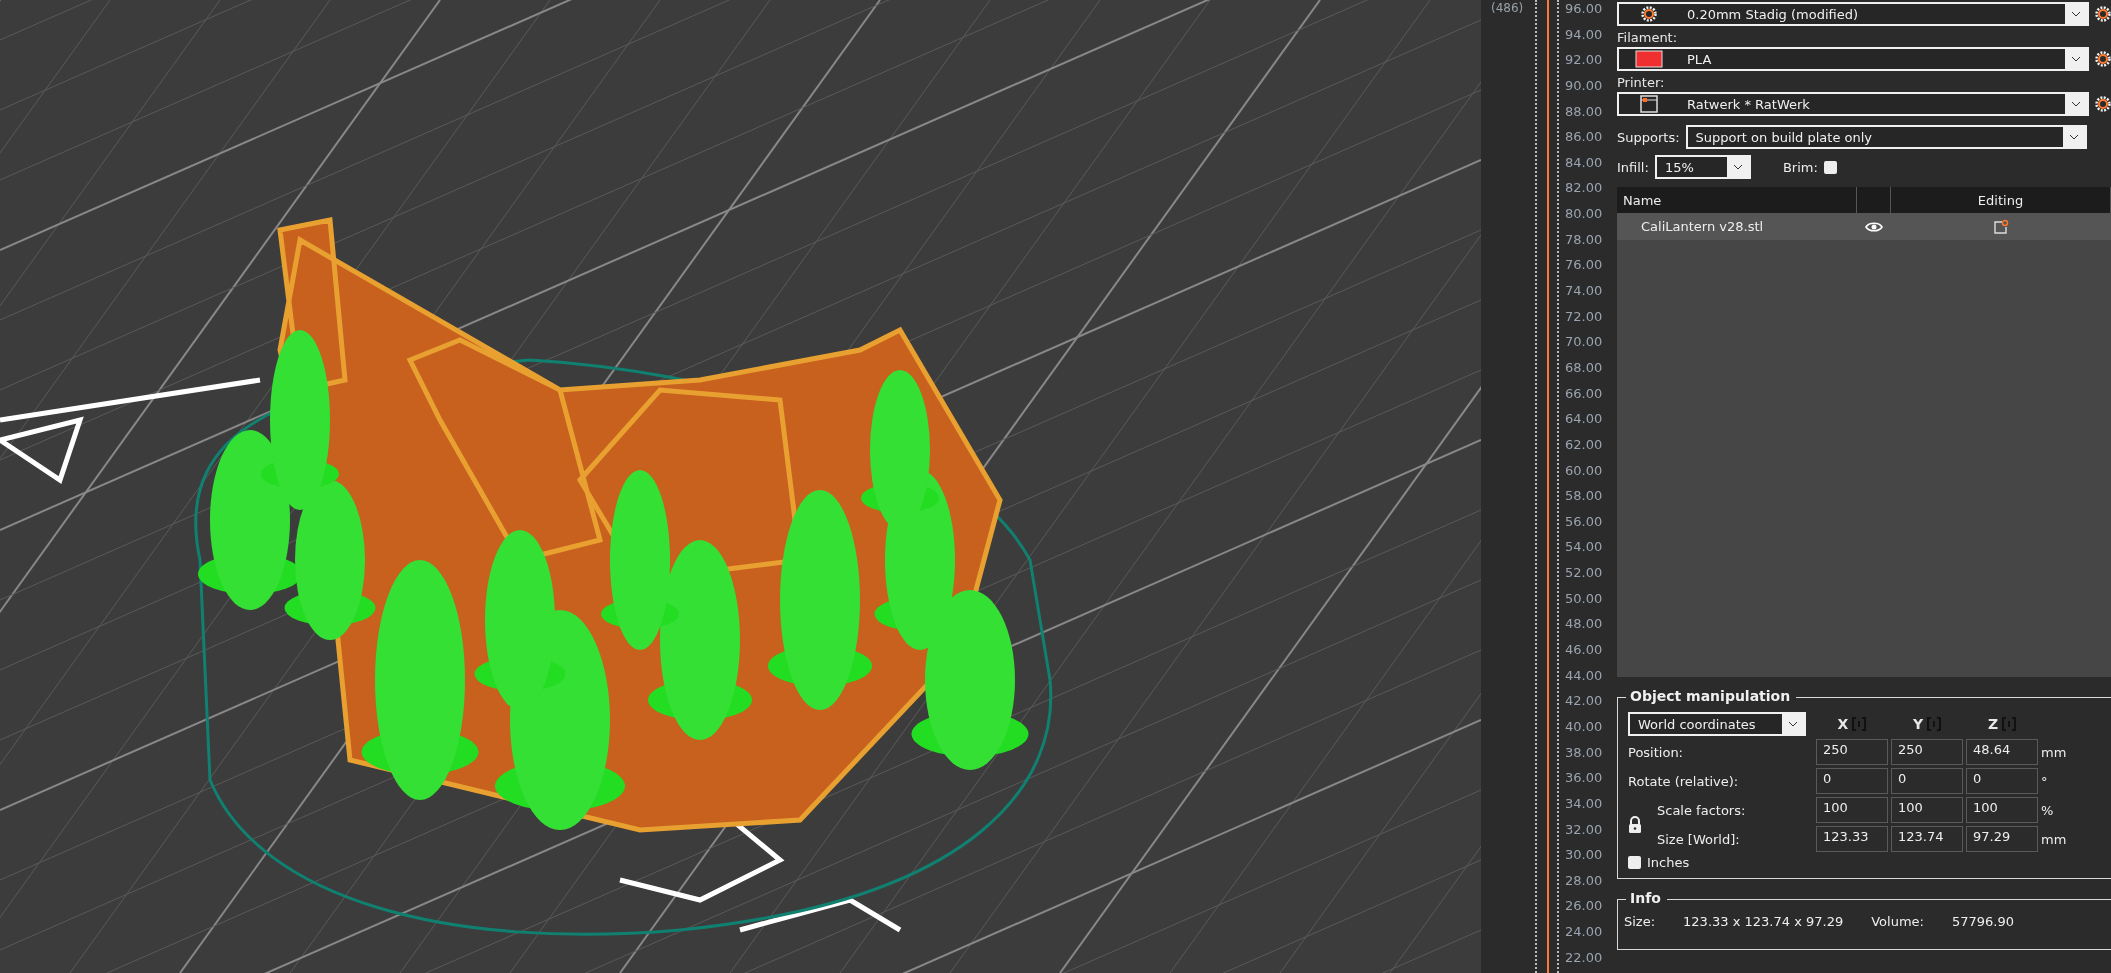 The height and width of the screenshot is (973, 2111). What do you see at coordinates (1853, 59) in the screenshot?
I see `filament-dropdown: PLA` at bounding box center [1853, 59].